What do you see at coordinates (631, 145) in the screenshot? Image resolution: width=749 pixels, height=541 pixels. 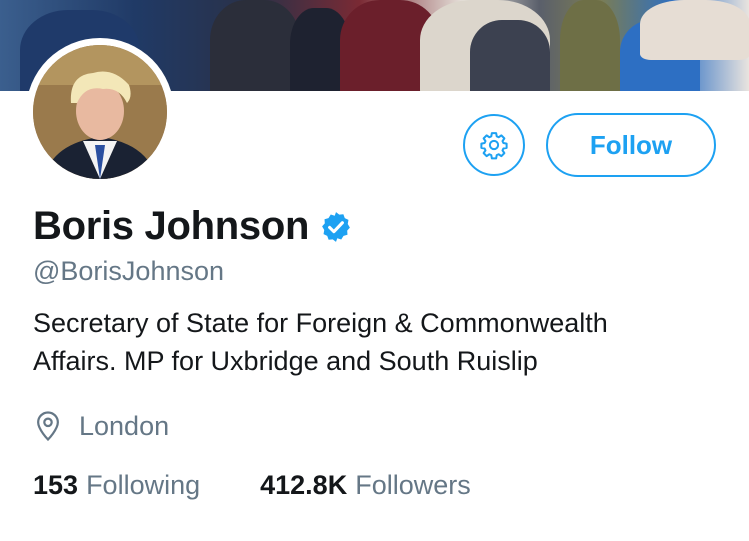 I see `follow-button: Follow` at bounding box center [631, 145].